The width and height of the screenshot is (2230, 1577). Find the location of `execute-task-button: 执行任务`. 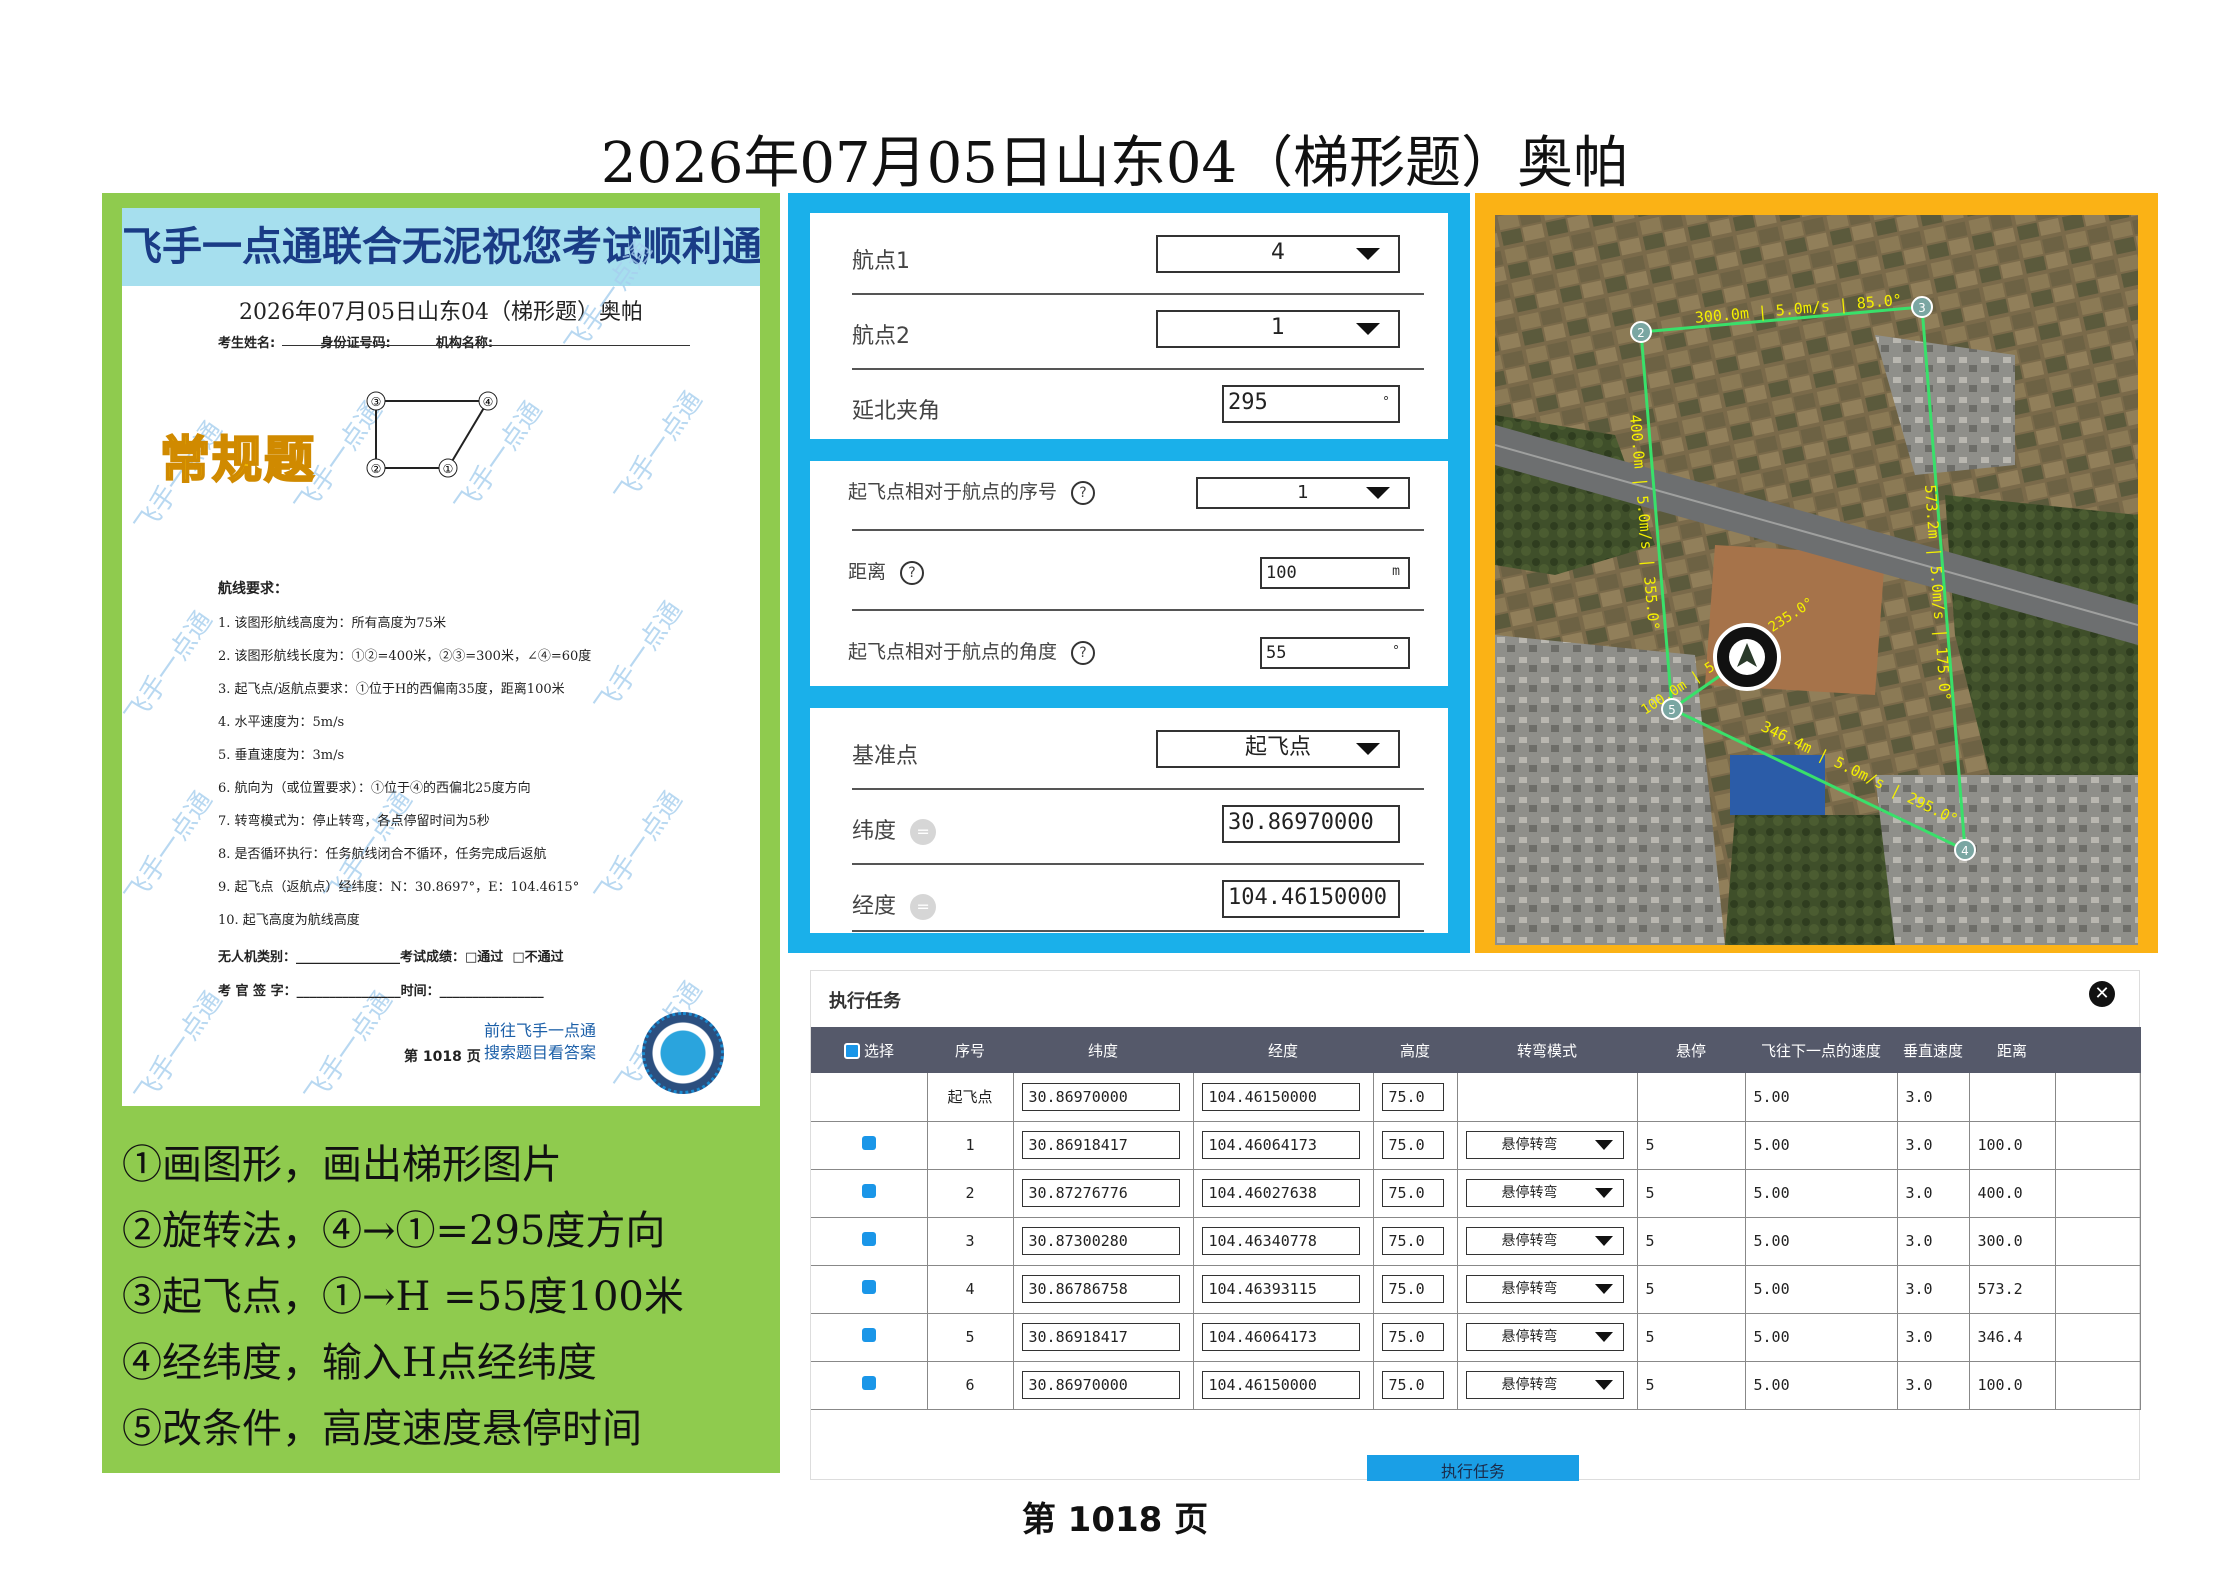

execute-task-button: 执行任务 is located at coordinates (1473, 1468).